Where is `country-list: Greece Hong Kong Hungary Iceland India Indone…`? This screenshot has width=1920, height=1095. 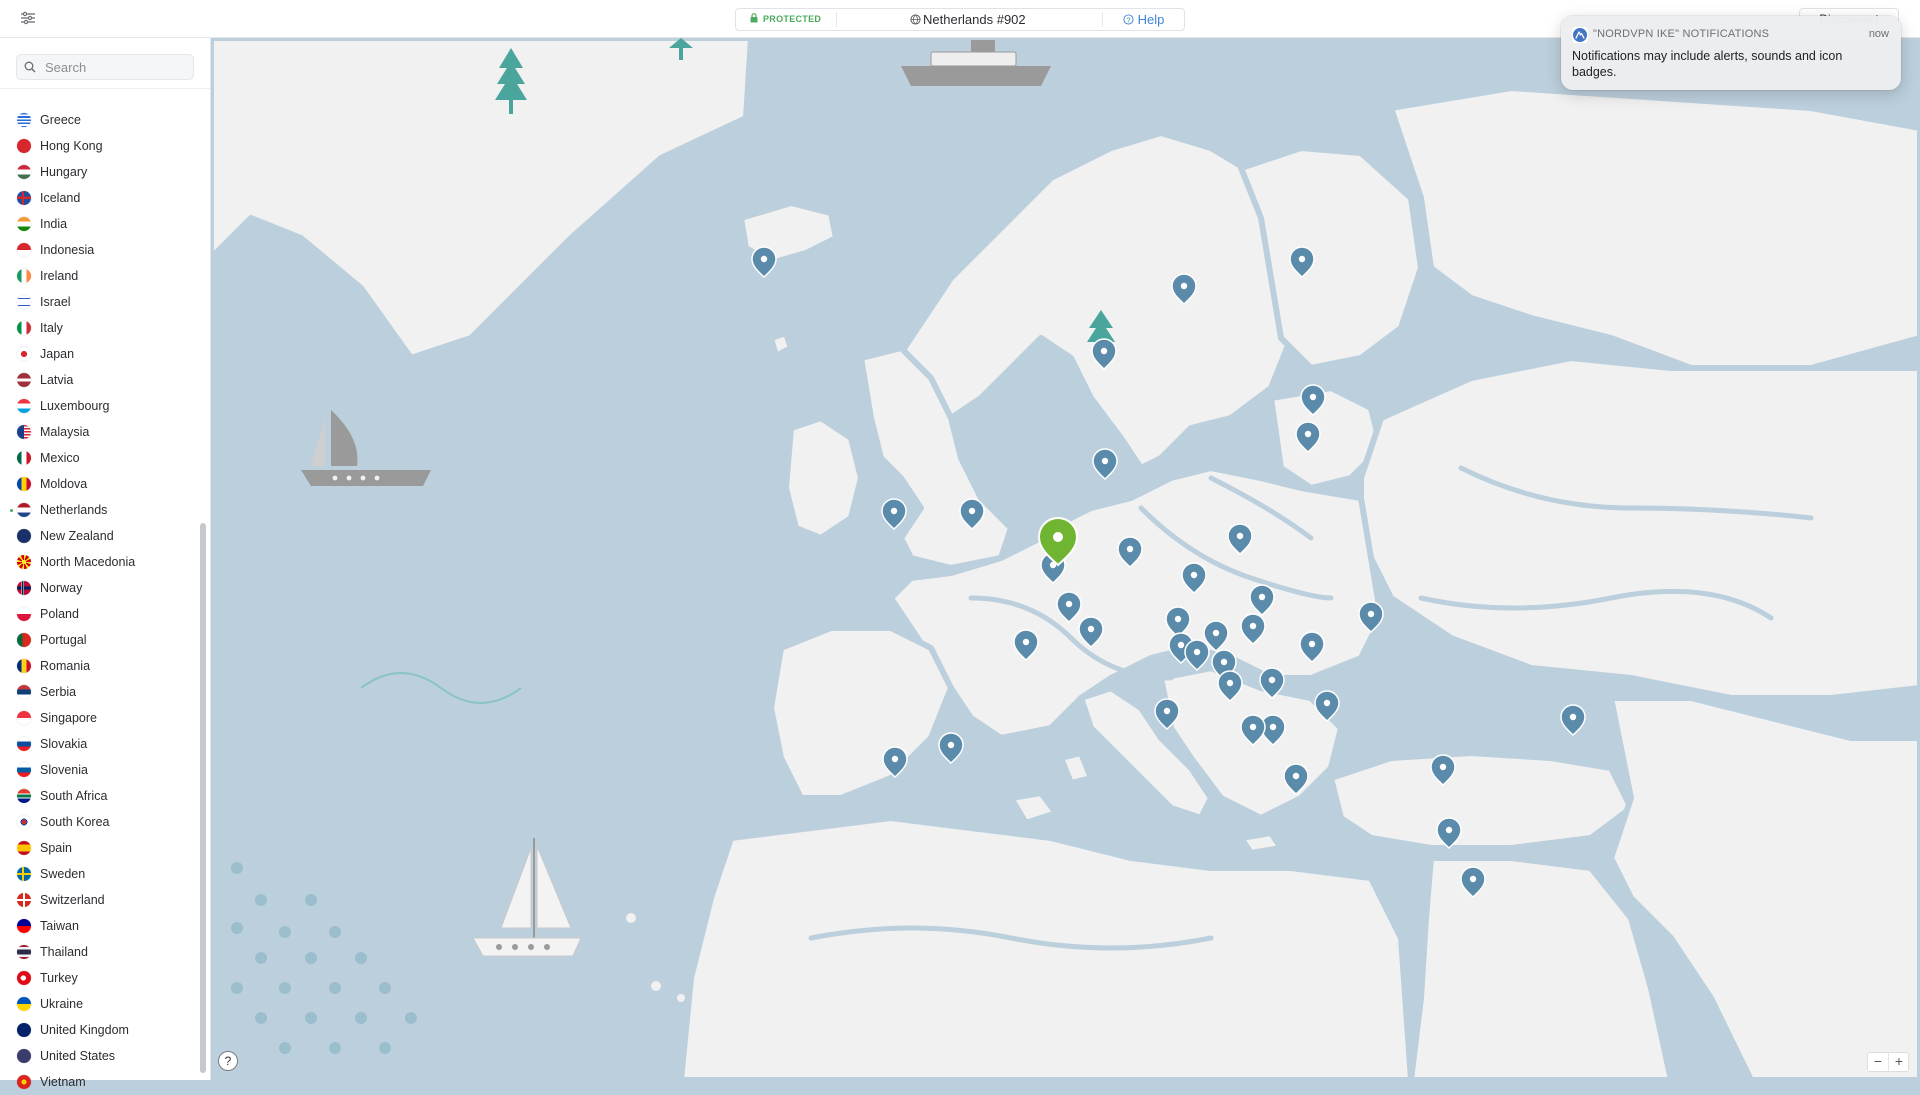 country-list: Greece Hong Kong Hungary Iceland India Indone… is located at coordinates (98, 601).